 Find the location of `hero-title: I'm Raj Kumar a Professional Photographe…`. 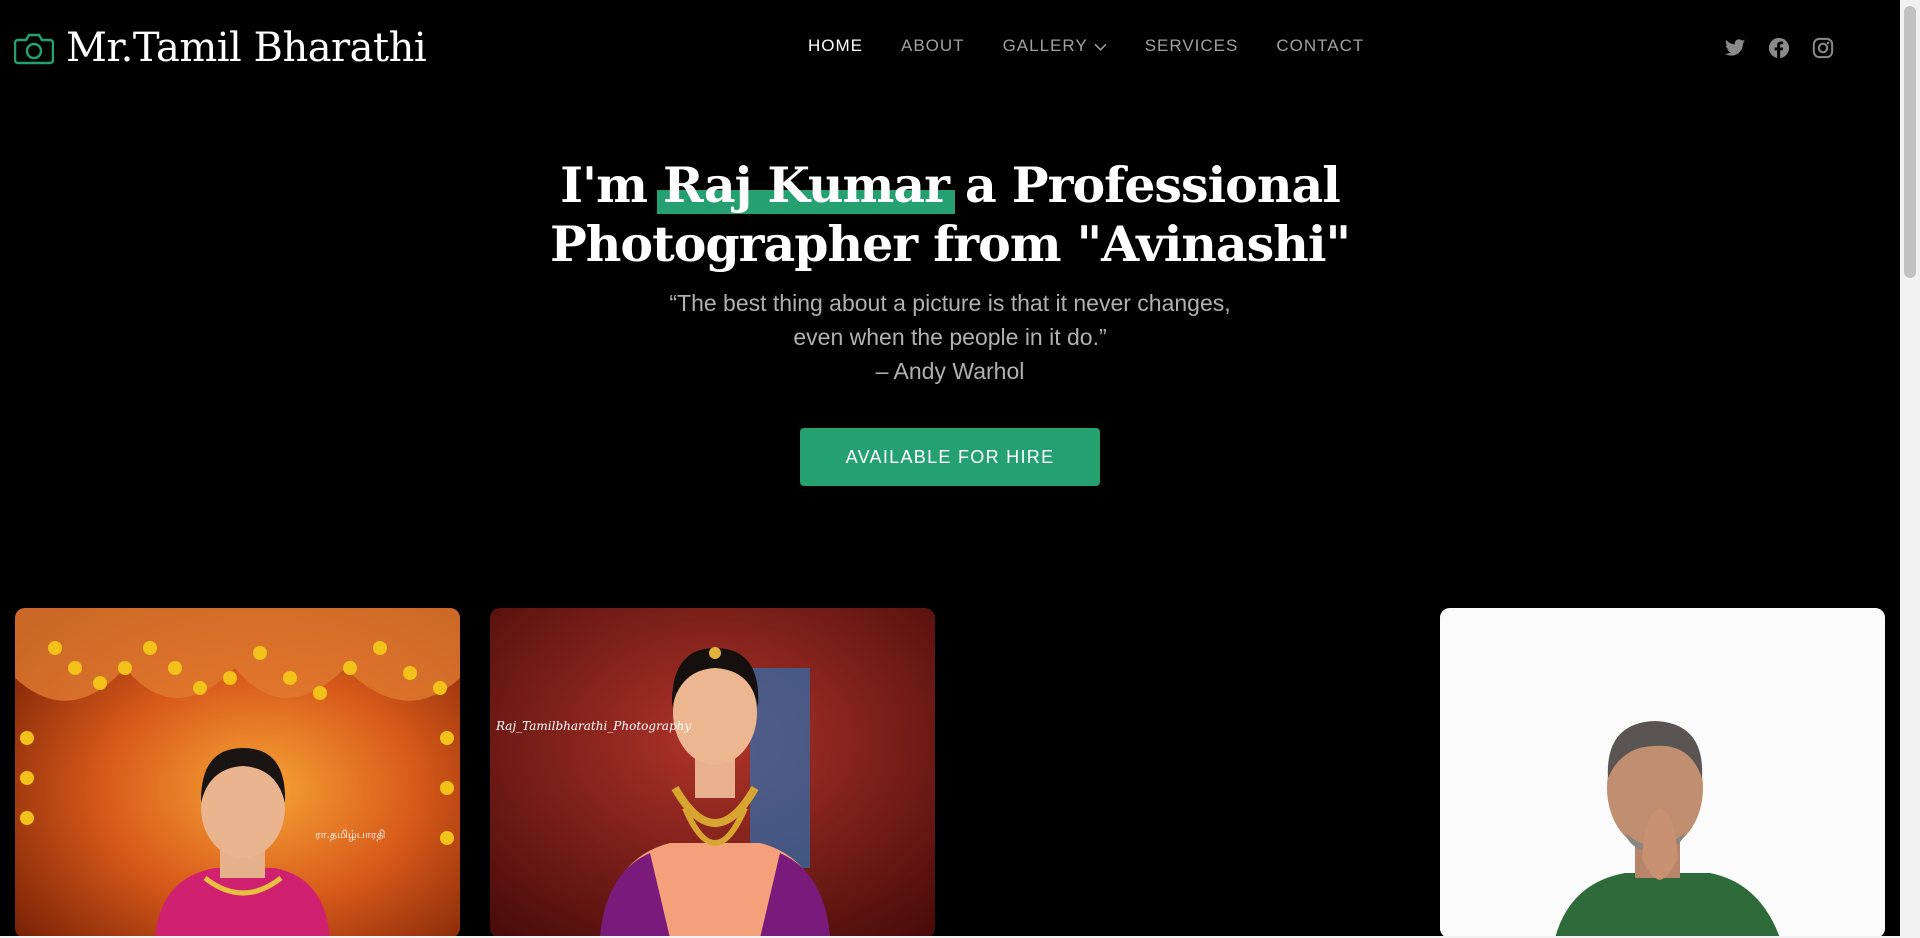

hero-title: I'm Raj Kumar a Professional Photographe… is located at coordinates (950, 215).